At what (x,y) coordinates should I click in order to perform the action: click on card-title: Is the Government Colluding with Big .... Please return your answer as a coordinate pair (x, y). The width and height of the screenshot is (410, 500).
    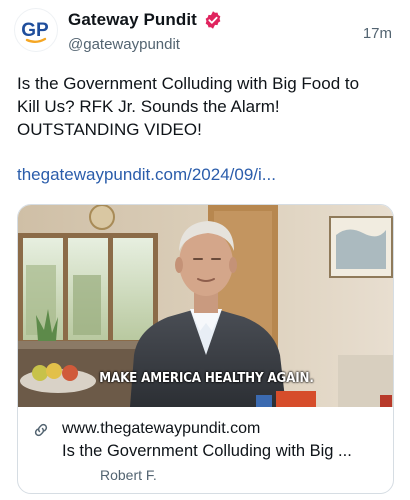
    Looking at the image, I should click on (207, 451).